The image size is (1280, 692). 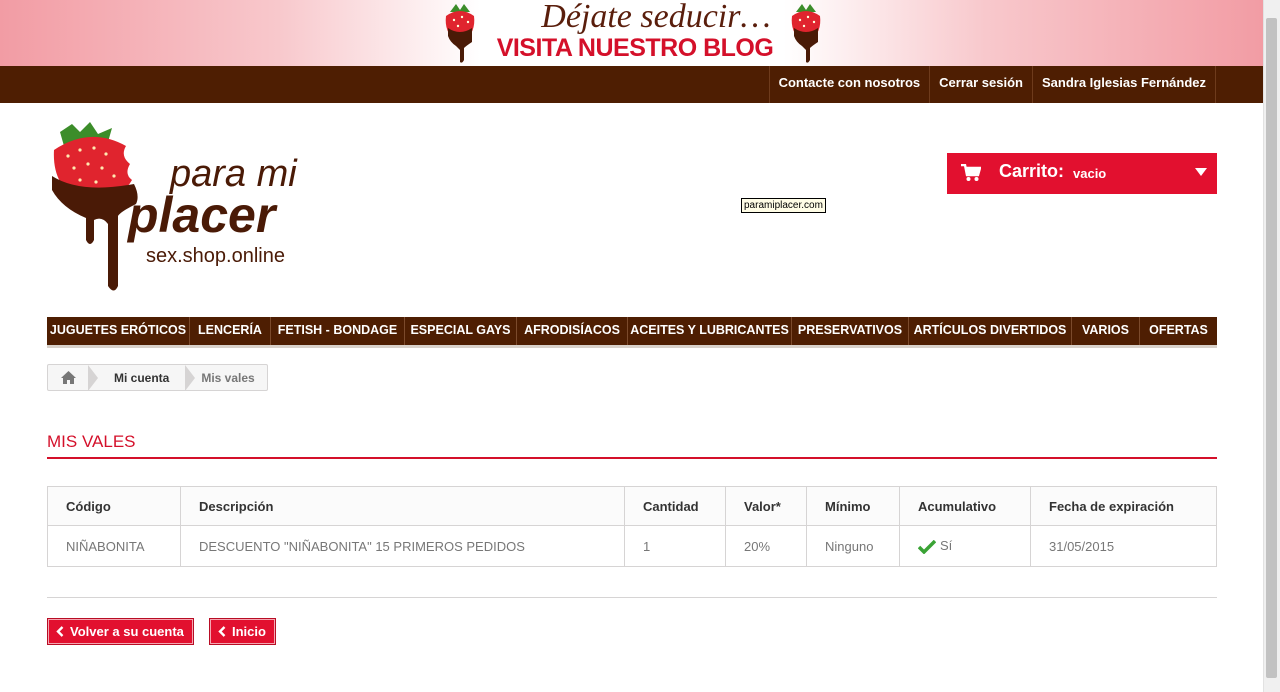 What do you see at coordinates (927, 546) in the screenshot?
I see `check-icon` at bounding box center [927, 546].